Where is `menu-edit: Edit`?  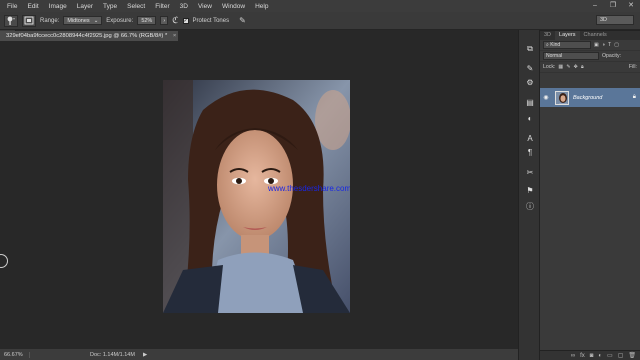 menu-edit: Edit is located at coordinates (32, 6).